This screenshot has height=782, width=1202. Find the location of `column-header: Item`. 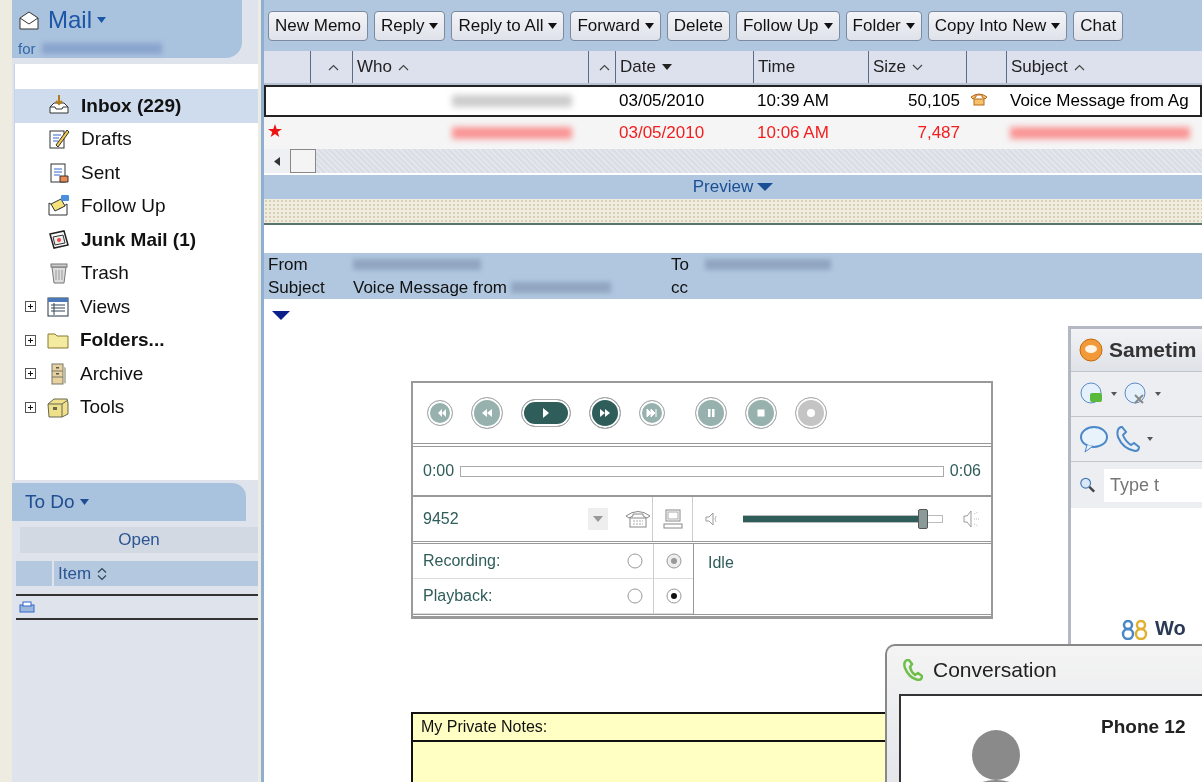

column-header: Item is located at coordinates (156, 573).